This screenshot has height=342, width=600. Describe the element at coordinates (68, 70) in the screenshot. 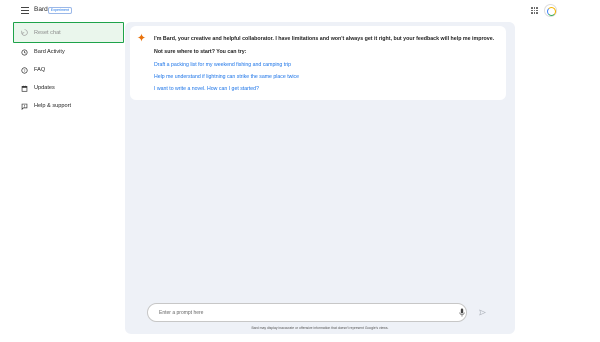

I see `sidebar-item-faq: ? FAQ` at that location.